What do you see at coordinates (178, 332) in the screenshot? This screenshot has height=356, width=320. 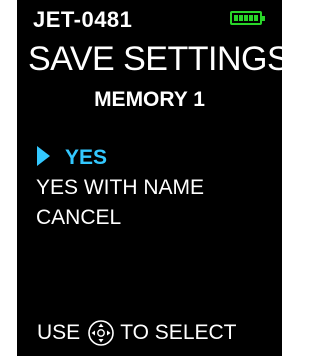 I see `footer-hint-suffix: TO SELECT` at bounding box center [178, 332].